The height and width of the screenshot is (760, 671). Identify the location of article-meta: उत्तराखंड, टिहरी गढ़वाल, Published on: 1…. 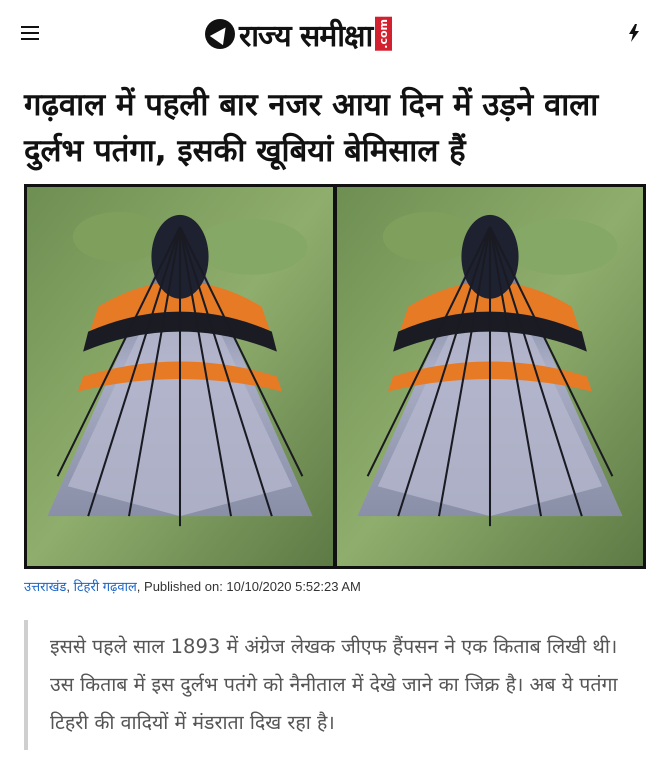
(192, 586).